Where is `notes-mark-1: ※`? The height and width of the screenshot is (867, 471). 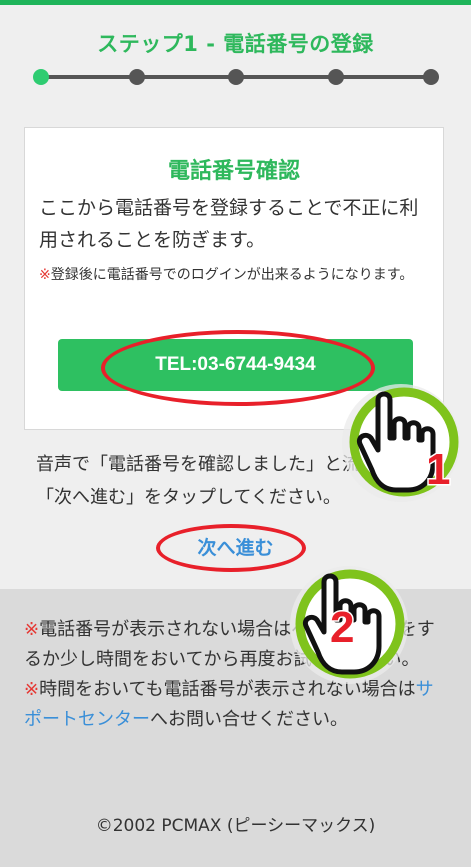
notes-mark-1: ※ is located at coordinates (32, 629).